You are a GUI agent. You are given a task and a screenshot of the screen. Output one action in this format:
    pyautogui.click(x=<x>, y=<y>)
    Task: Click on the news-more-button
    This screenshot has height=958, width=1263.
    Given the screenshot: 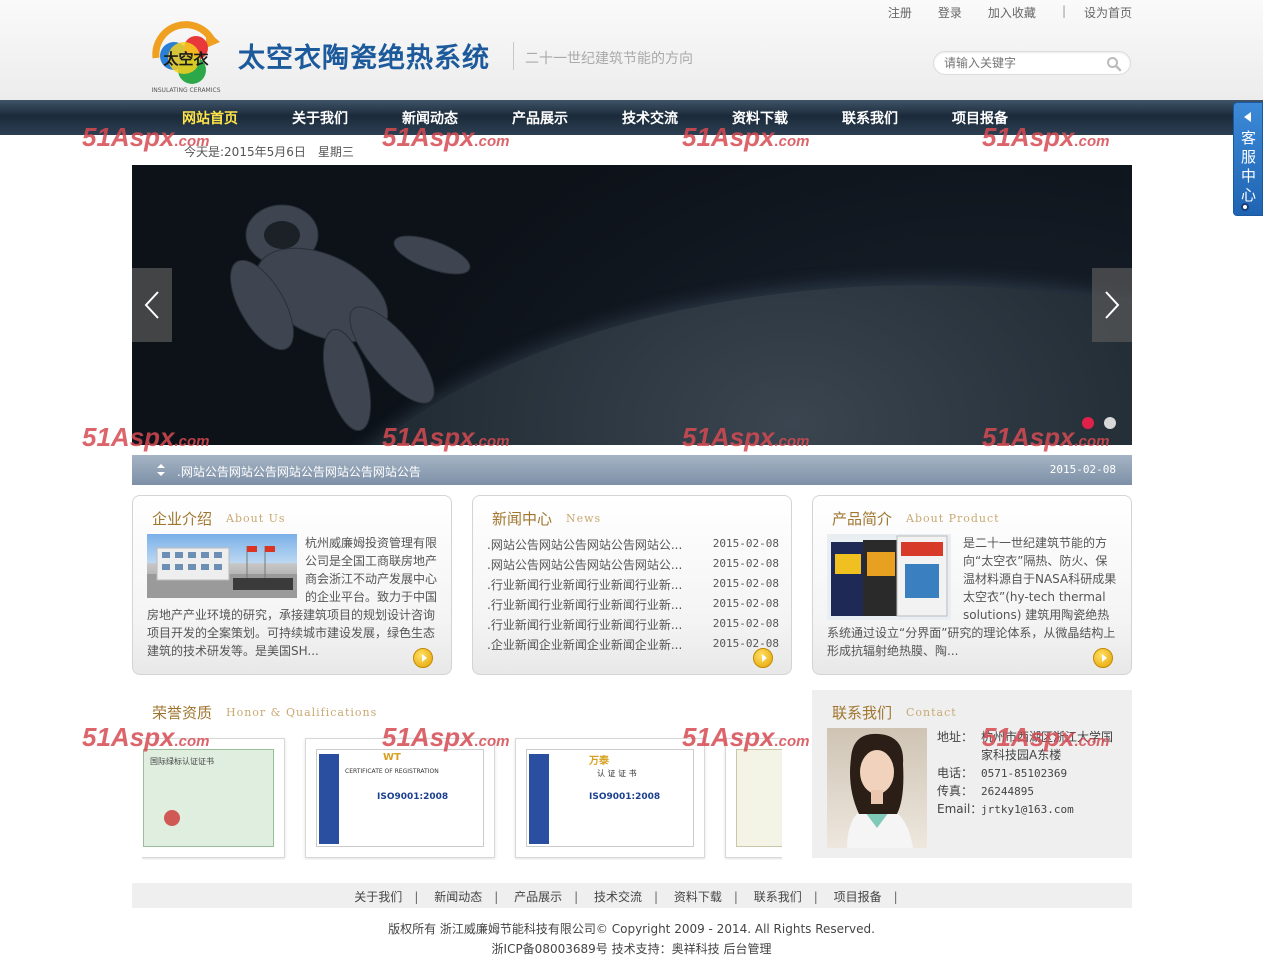 What is the action you would take?
    pyautogui.click(x=763, y=658)
    